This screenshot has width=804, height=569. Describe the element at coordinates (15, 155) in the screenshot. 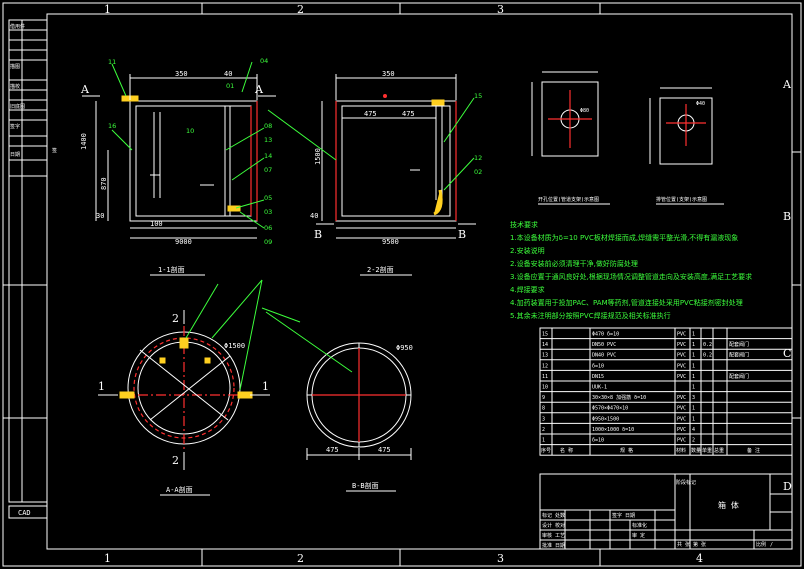

I see `side-row-6: 日期` at that location.